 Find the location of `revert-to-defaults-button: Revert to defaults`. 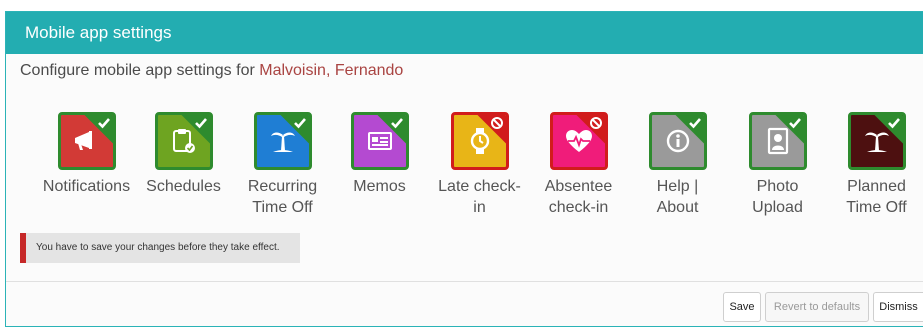

revert-to-defaults-button: Revert to defaults is located at coordinates (817, 307).